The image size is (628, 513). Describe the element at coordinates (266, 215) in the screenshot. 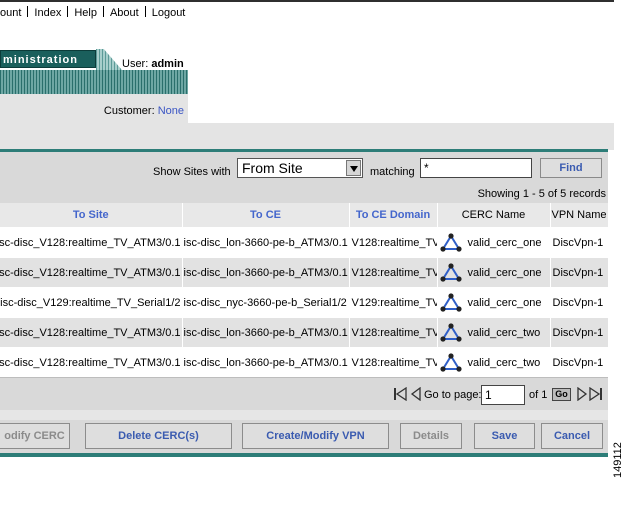

I see `col-to-ce-header: To CE` at that location.